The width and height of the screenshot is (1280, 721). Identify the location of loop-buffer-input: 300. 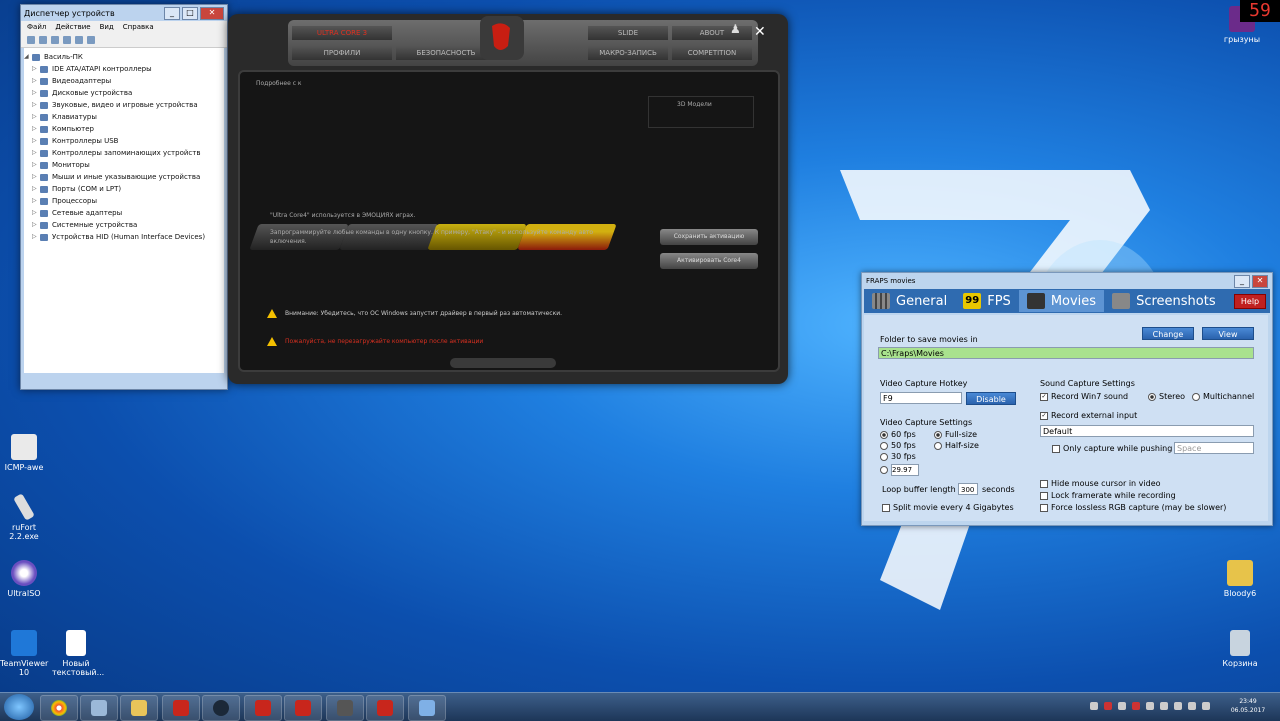
(968, 489).